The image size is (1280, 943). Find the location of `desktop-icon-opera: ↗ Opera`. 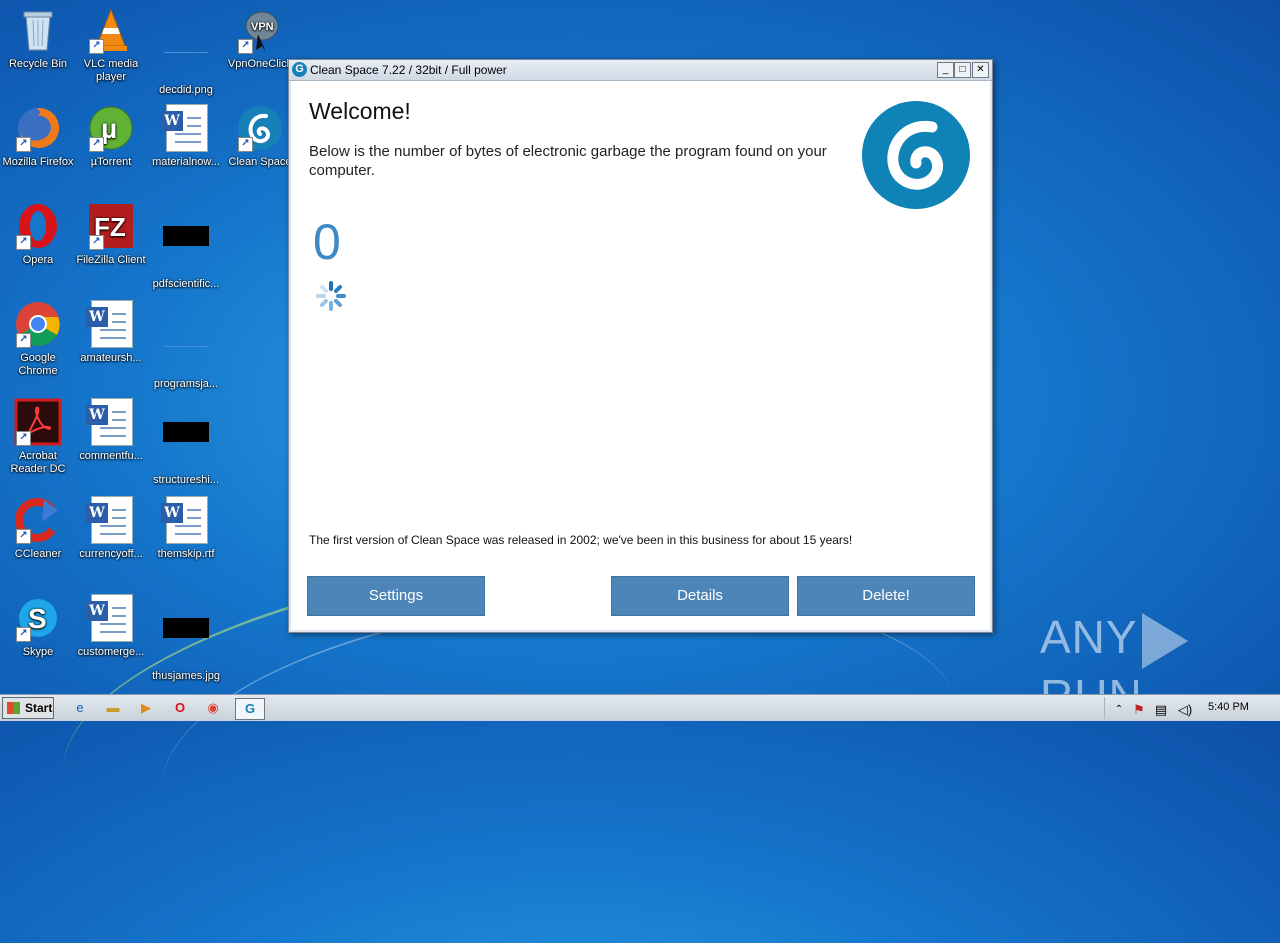

desktop-icon-opera: ↗ Opera is located at coordinates (38, 234).